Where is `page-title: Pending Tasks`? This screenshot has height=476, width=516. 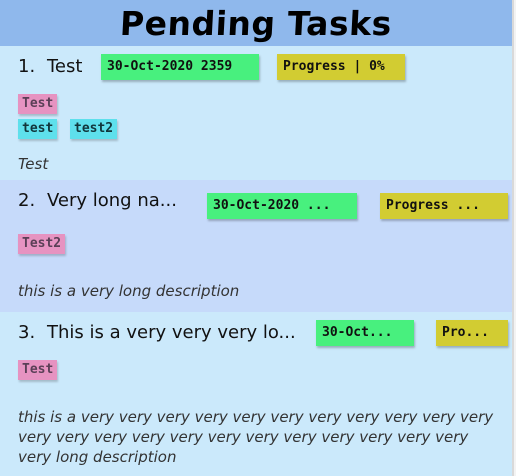
page-title: Pending Tasks is located at coordinates (256, 23).